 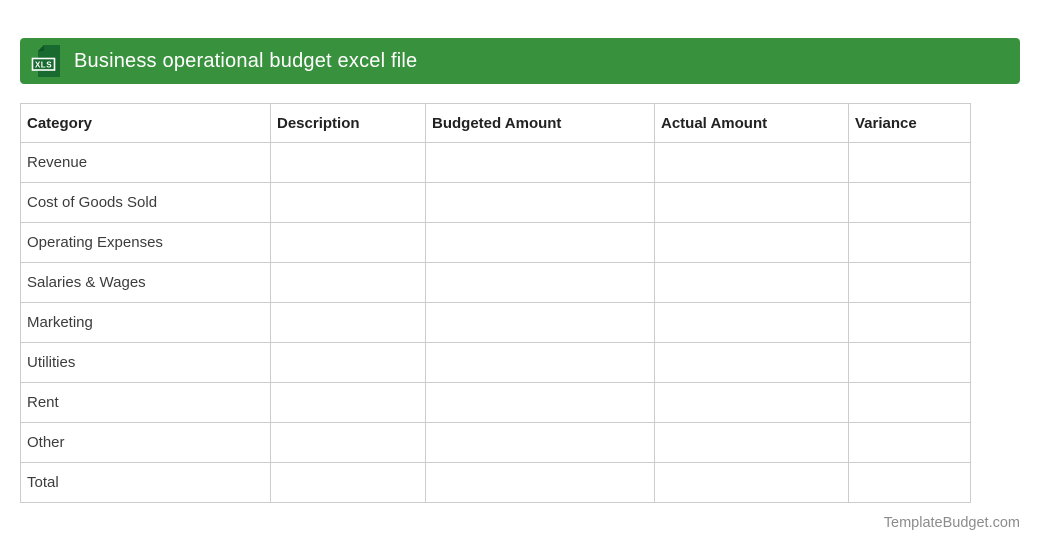 I want to click on table-row: Total, so click(x=495, y=482).